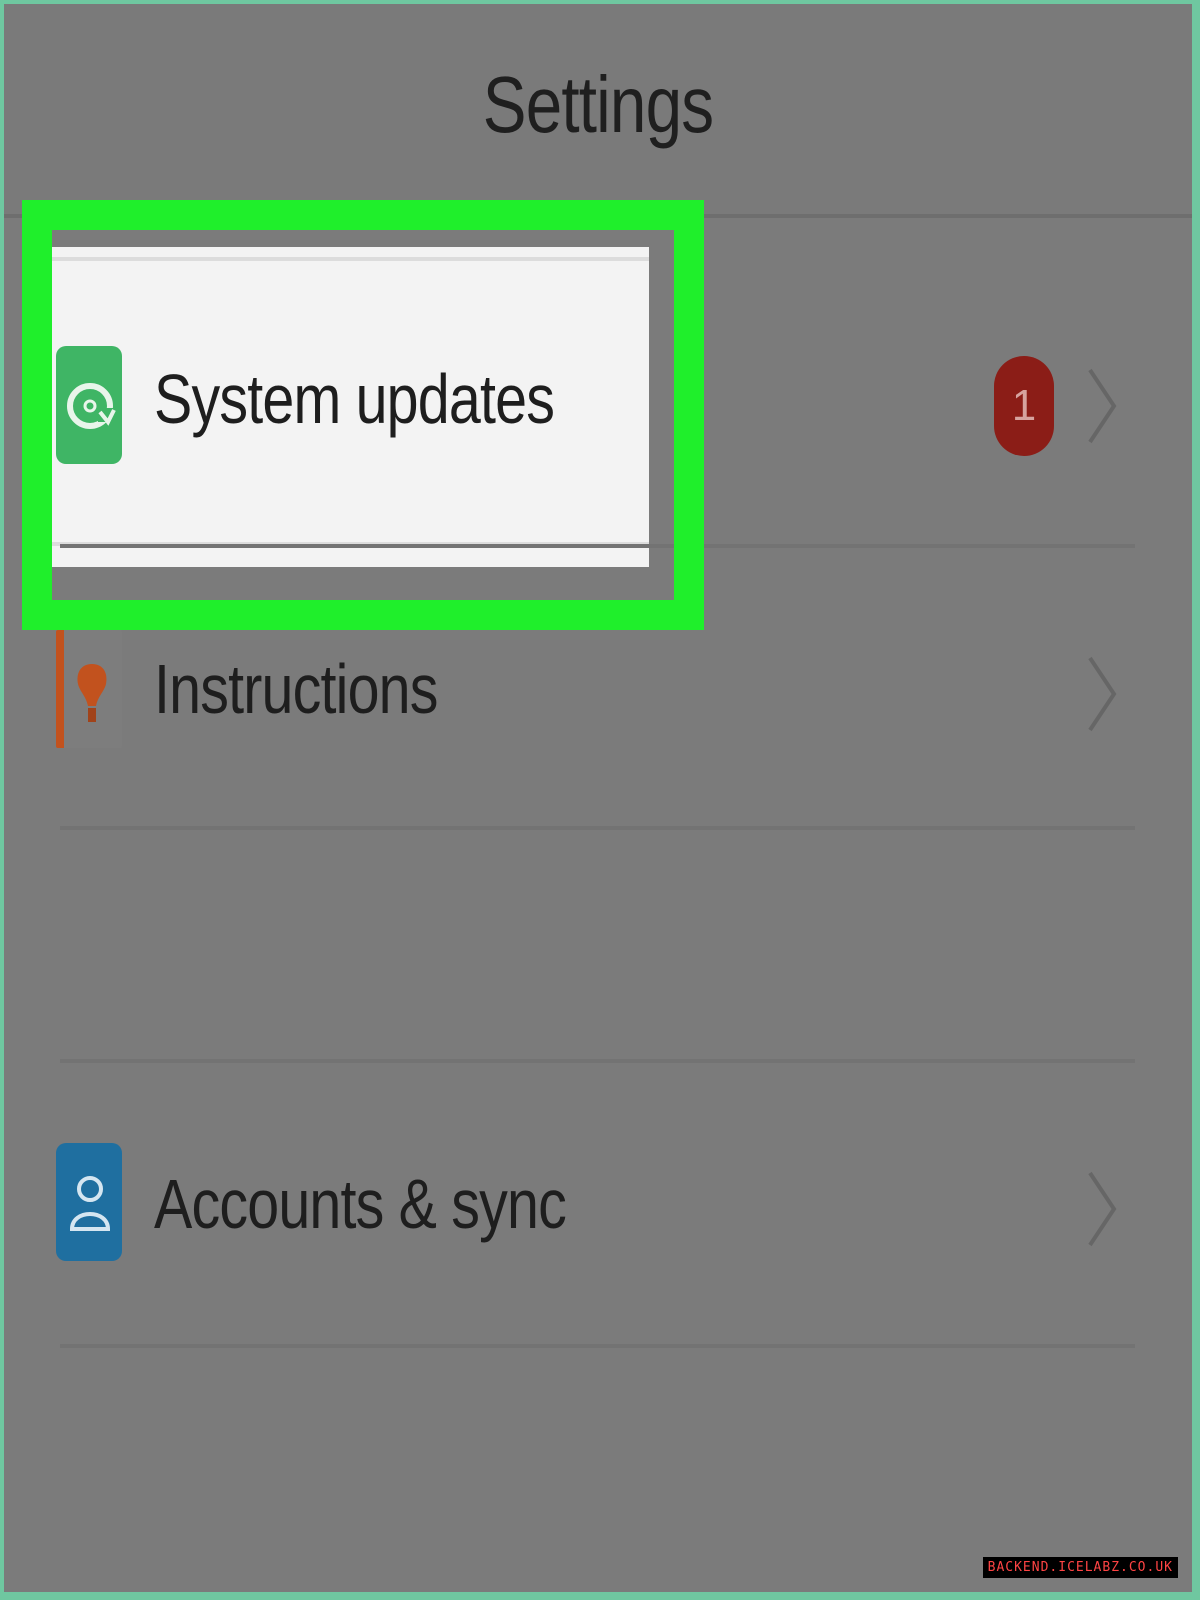 This screenshot has width=1200, height=1600. I want to click on settings-item-system-updates: System updates 1, so click(598, 409).